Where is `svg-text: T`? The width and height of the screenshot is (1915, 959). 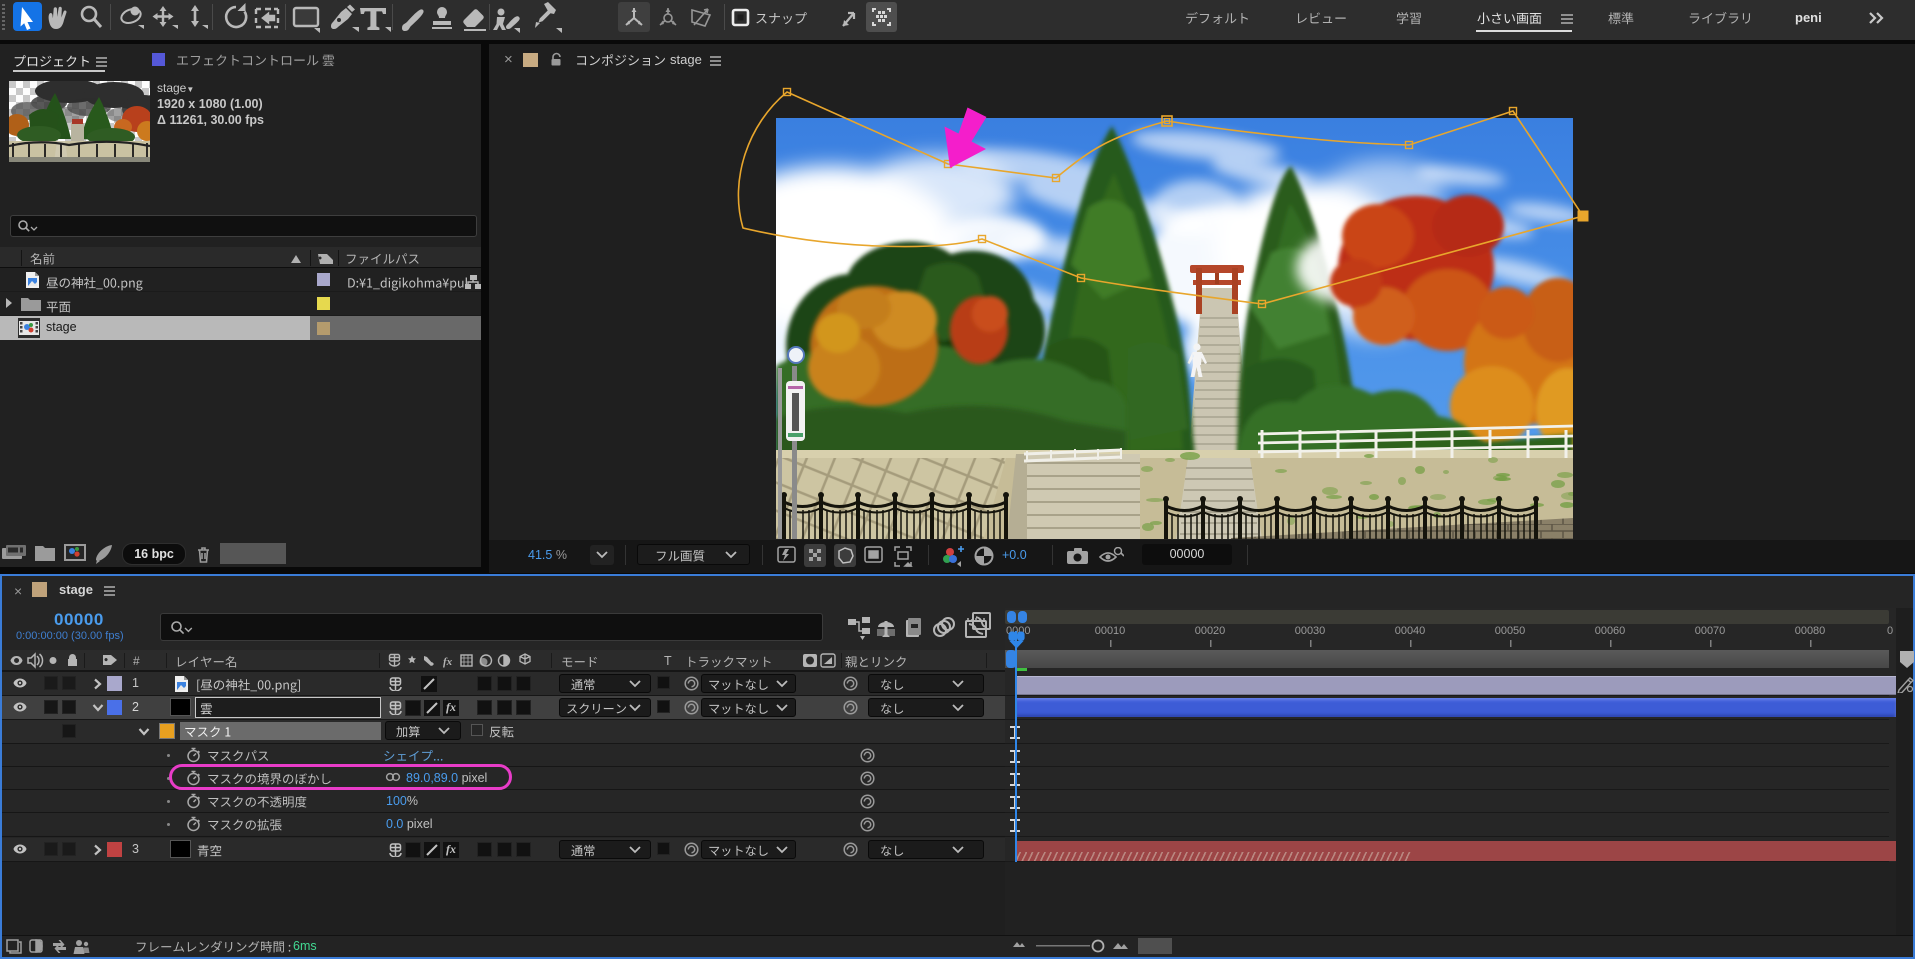
svg-text: T is located at coordinates (668, 661).